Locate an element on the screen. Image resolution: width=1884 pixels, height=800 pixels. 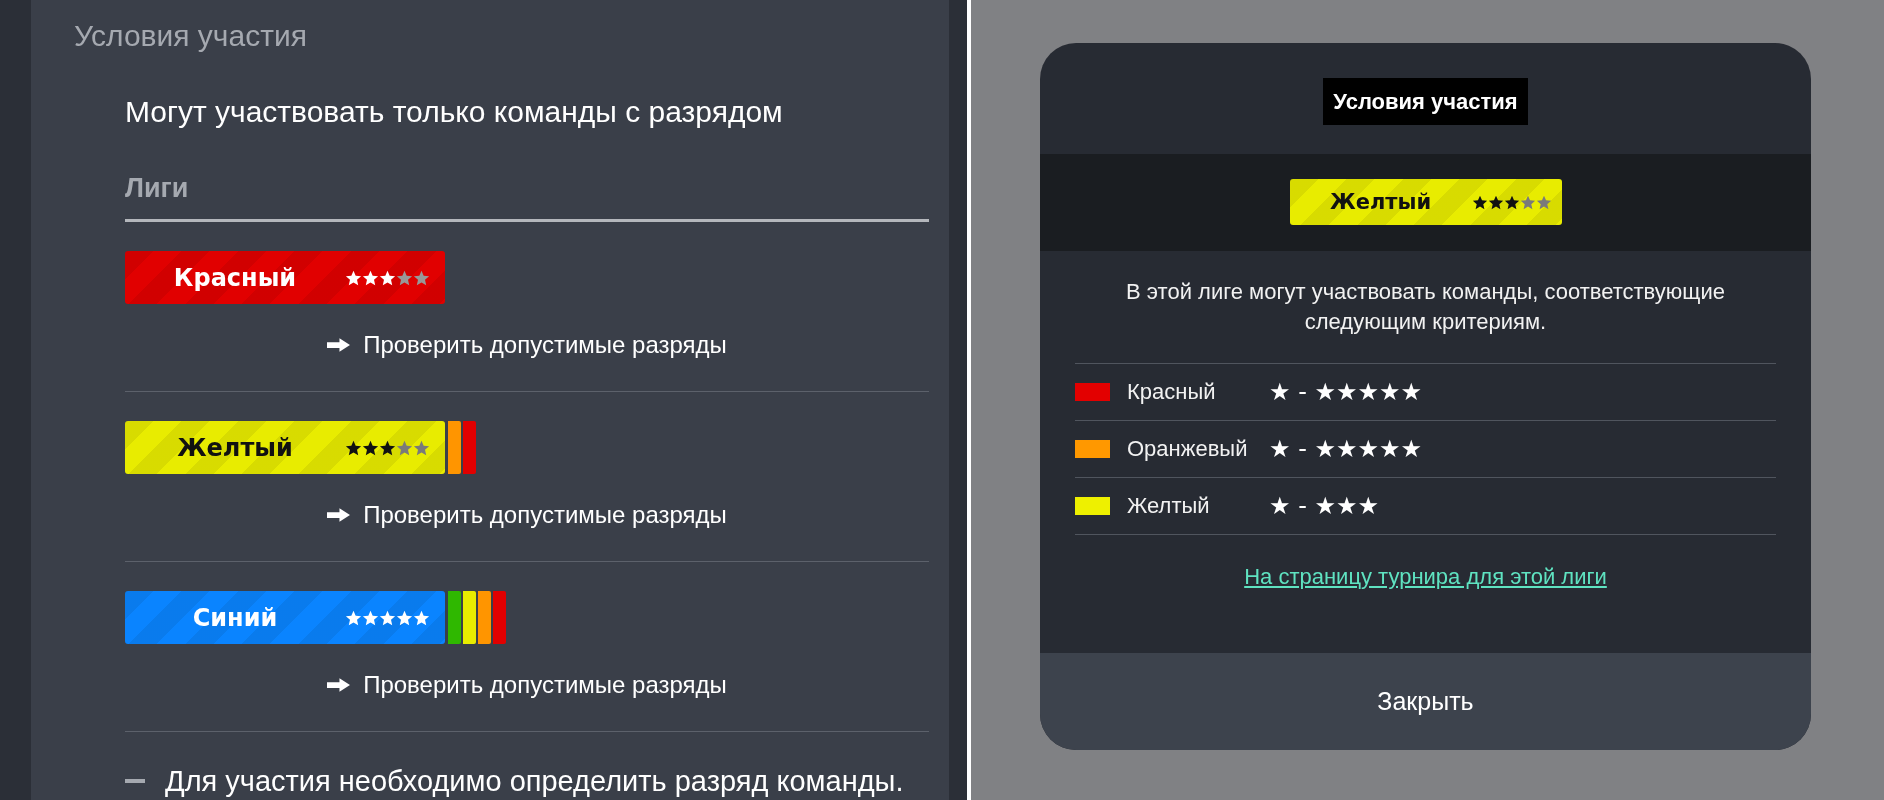
modal-title: Условия участия is located at coordinates (1425, 101).